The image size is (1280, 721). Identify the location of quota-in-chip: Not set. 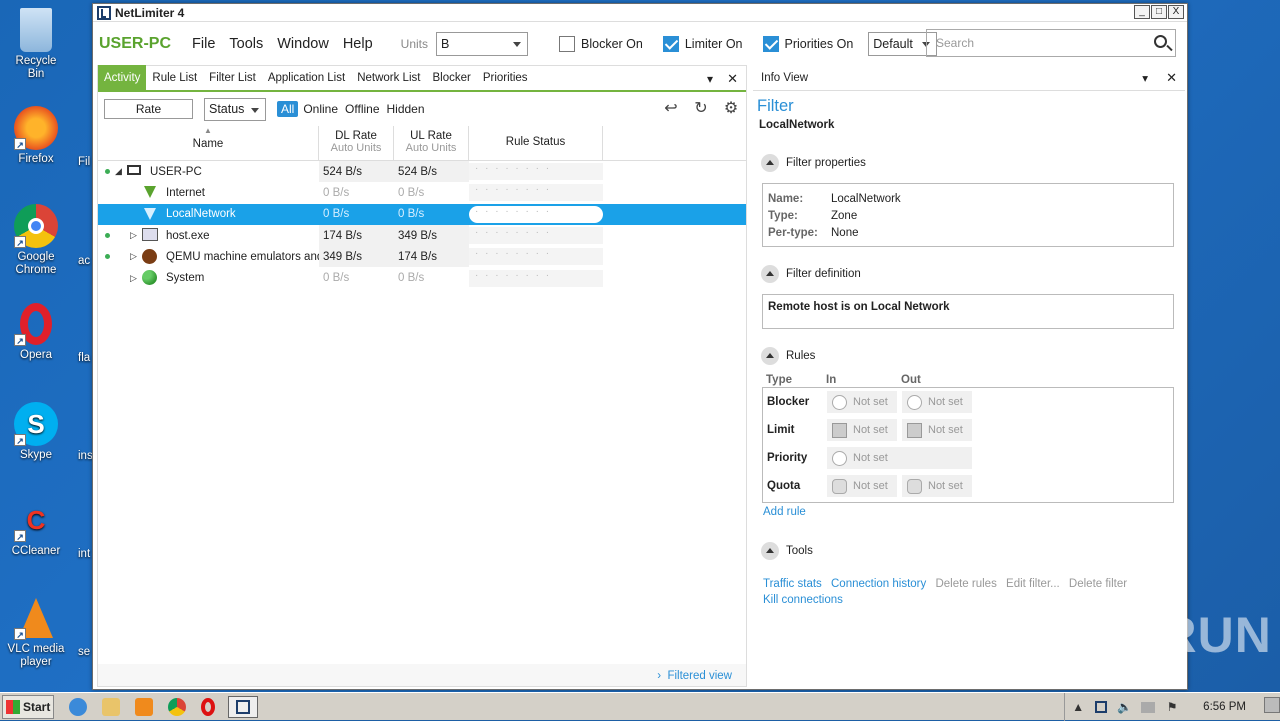
(862, 486).